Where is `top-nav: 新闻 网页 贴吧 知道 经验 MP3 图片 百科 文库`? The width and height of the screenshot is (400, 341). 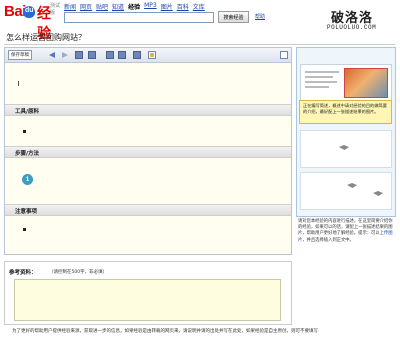 top-nav: 新闻 网页 贴吧 知道 经验 MP3 图片 百科 文库 is located at coordinates (134, 6).